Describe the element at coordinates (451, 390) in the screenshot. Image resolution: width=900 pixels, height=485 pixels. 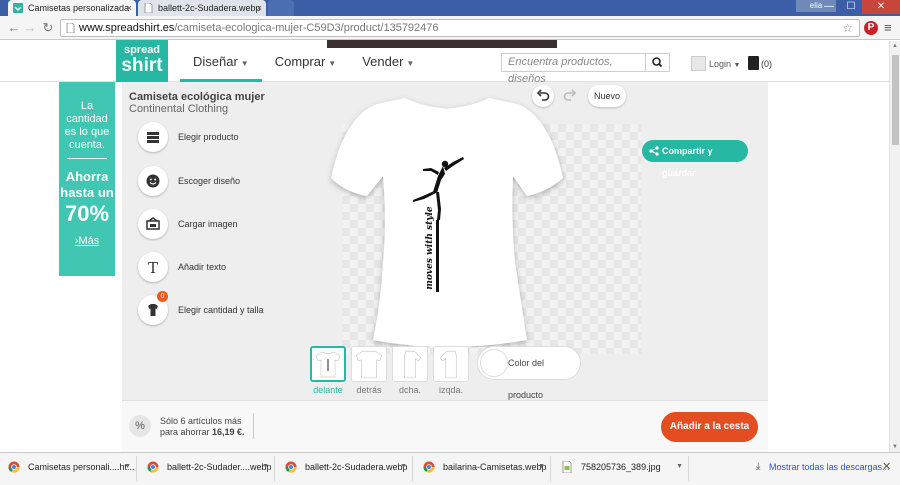
I see `view-label: izqda.` at that location.